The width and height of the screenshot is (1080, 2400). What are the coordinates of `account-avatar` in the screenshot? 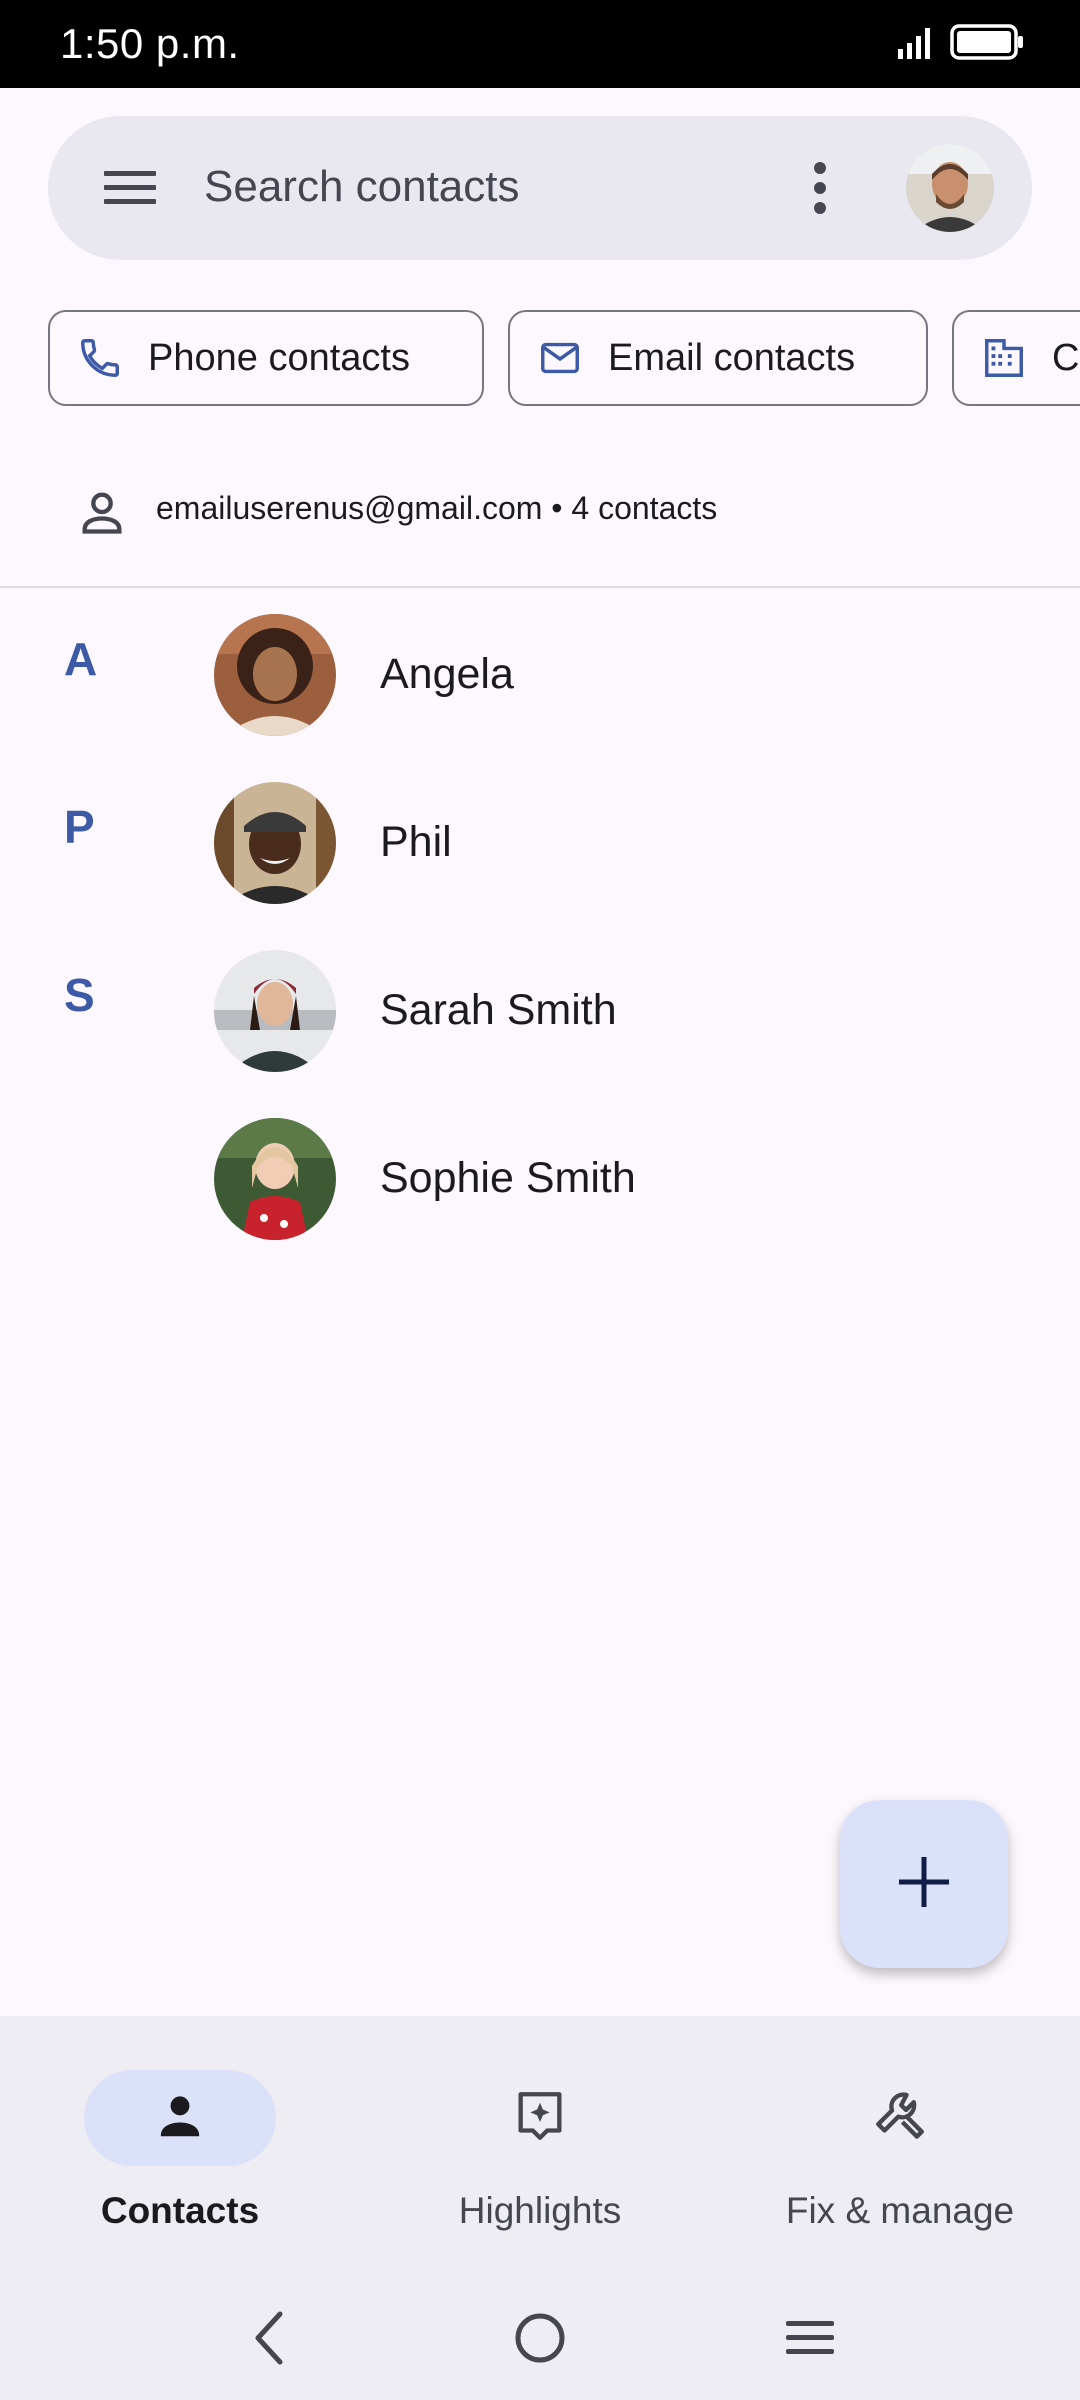 It's located at (950, 188).